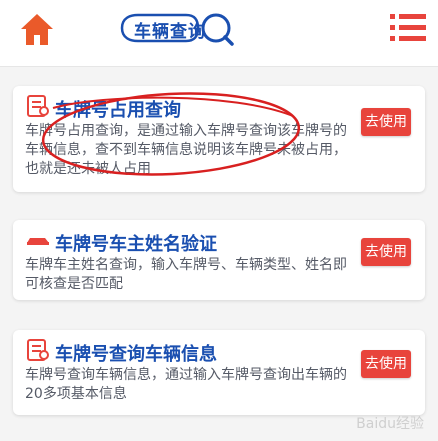  I want to click on home-icon, so click(37, 30).